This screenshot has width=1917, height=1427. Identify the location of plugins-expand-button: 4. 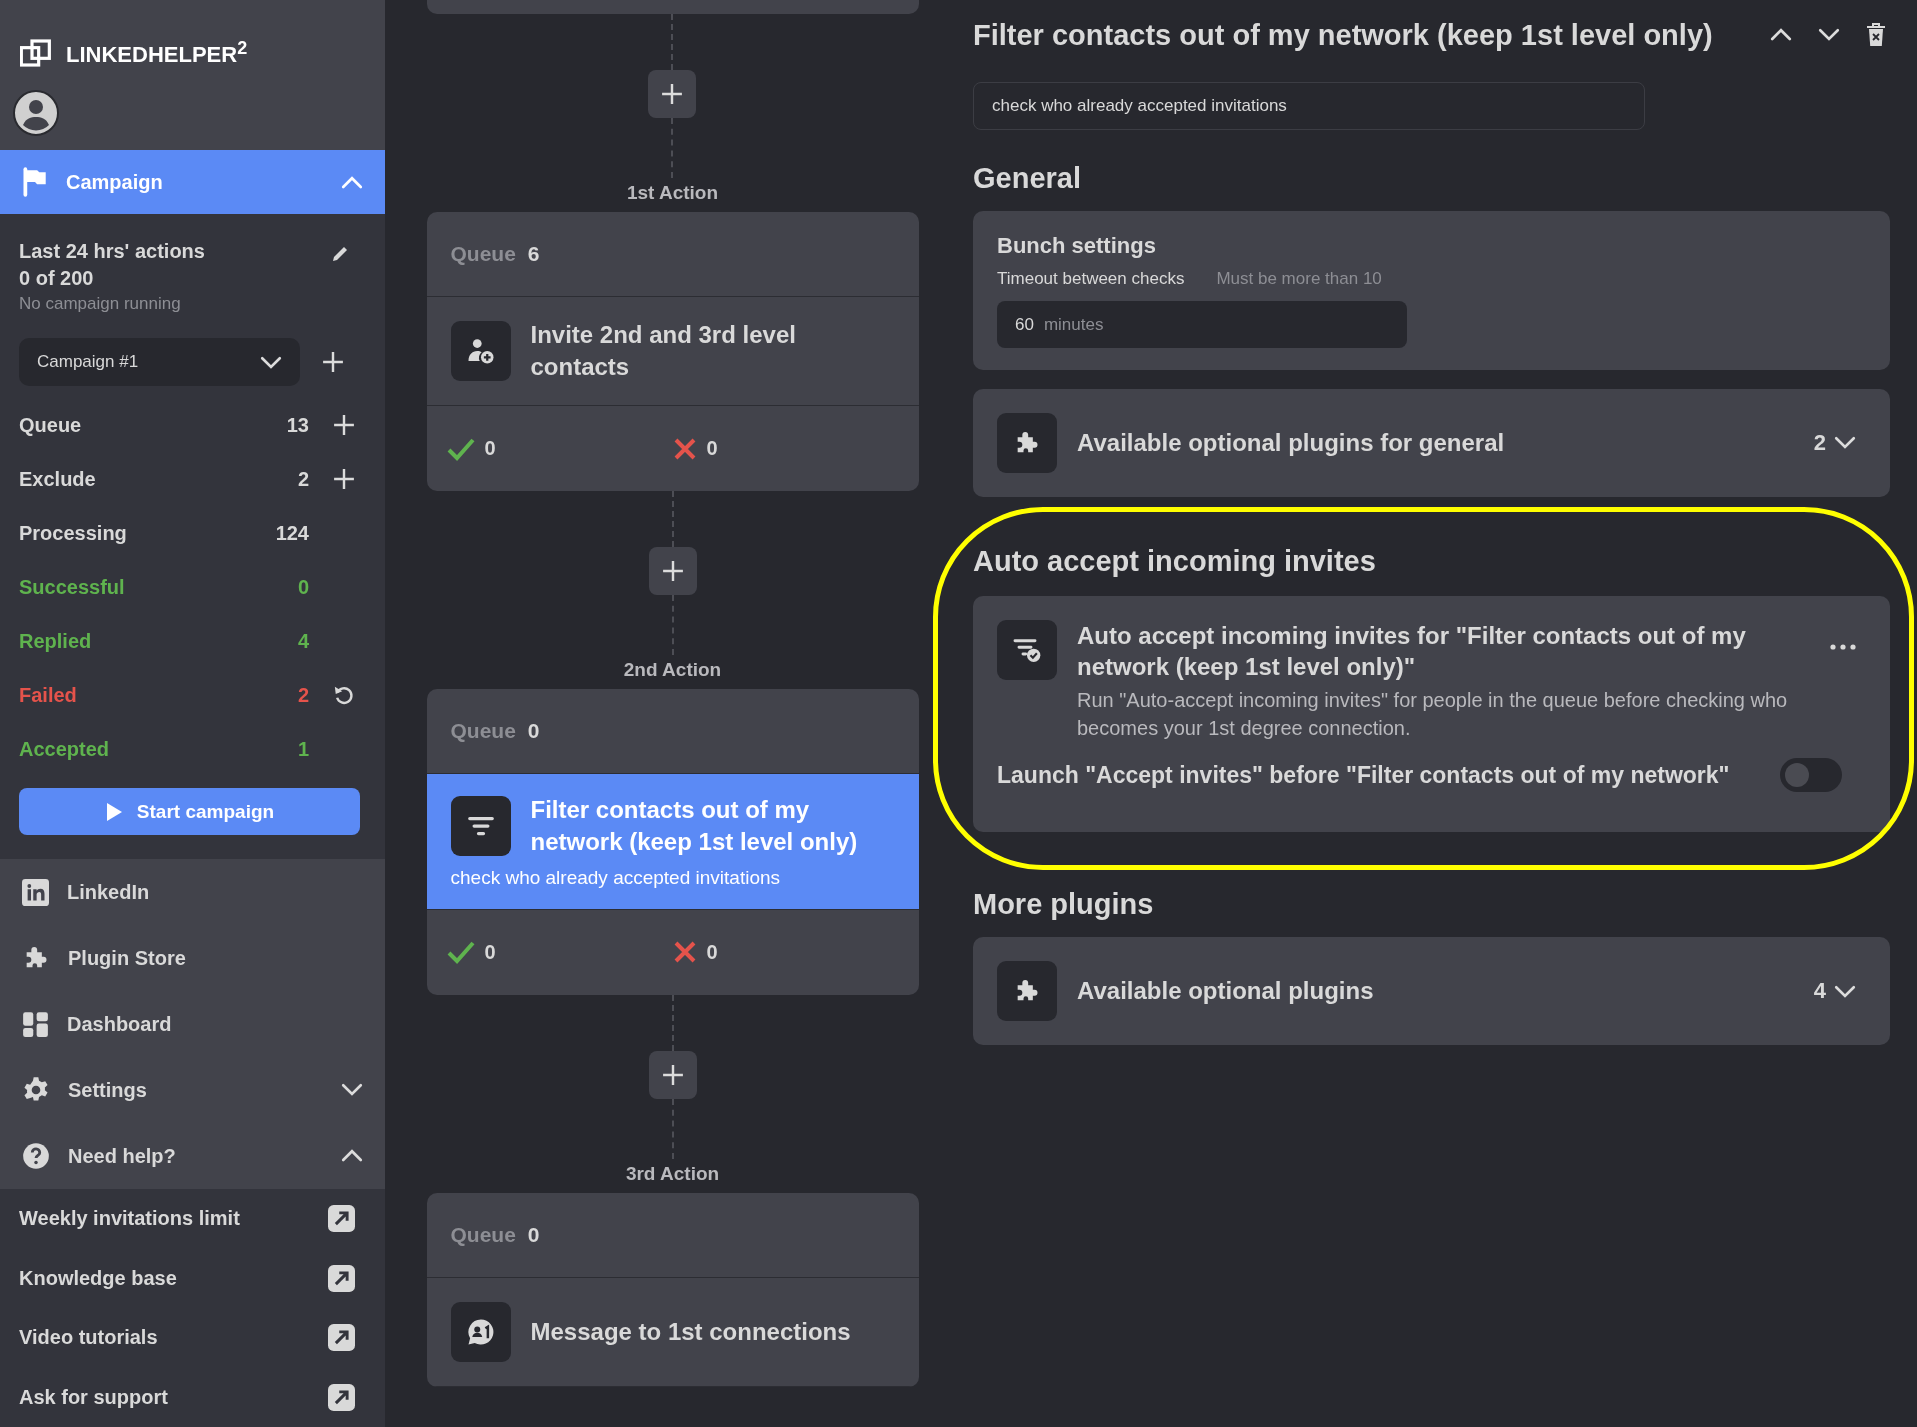
(1834, 991).